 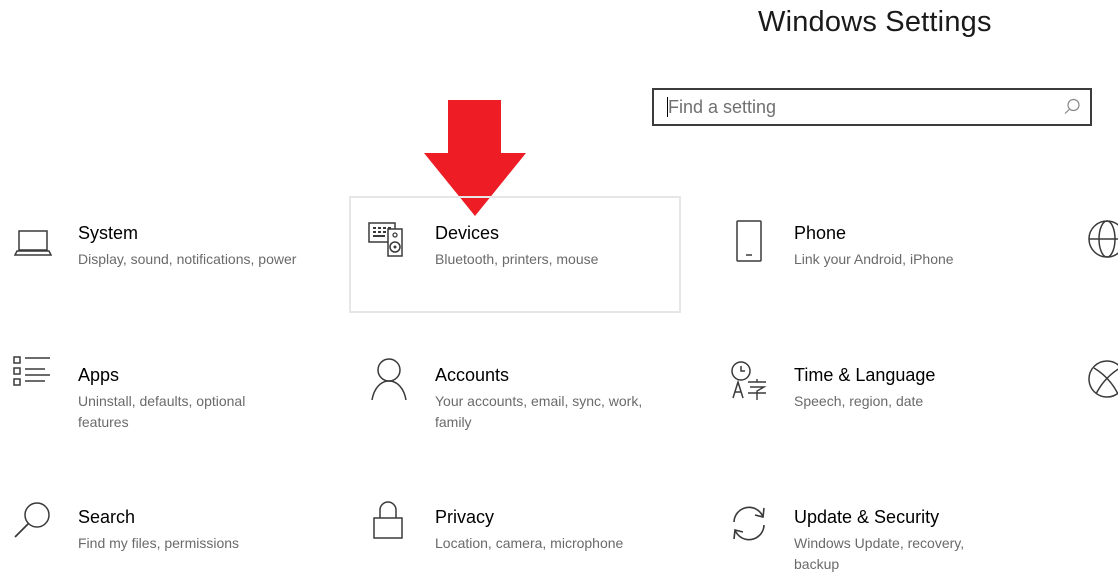 I want to click on xbox-icon, so click(x=1103, y=379).